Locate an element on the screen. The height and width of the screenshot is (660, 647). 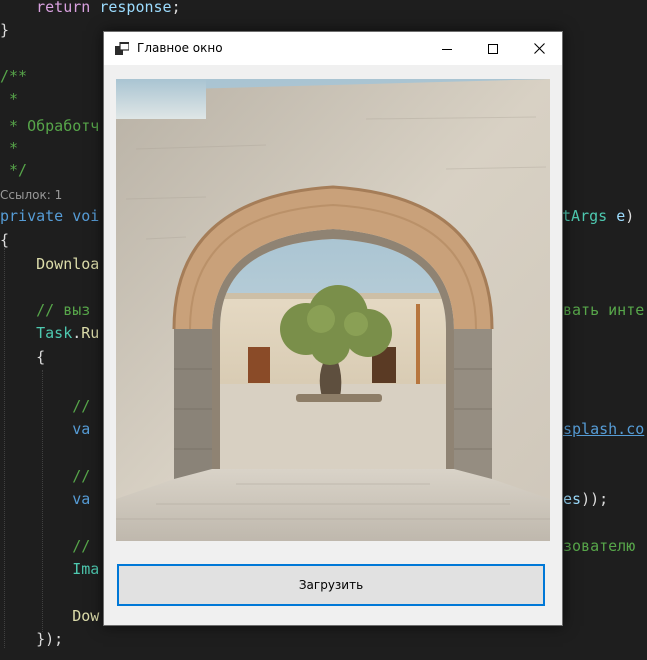
code-line: ntArgs e) is located at coordinates (594, 216).